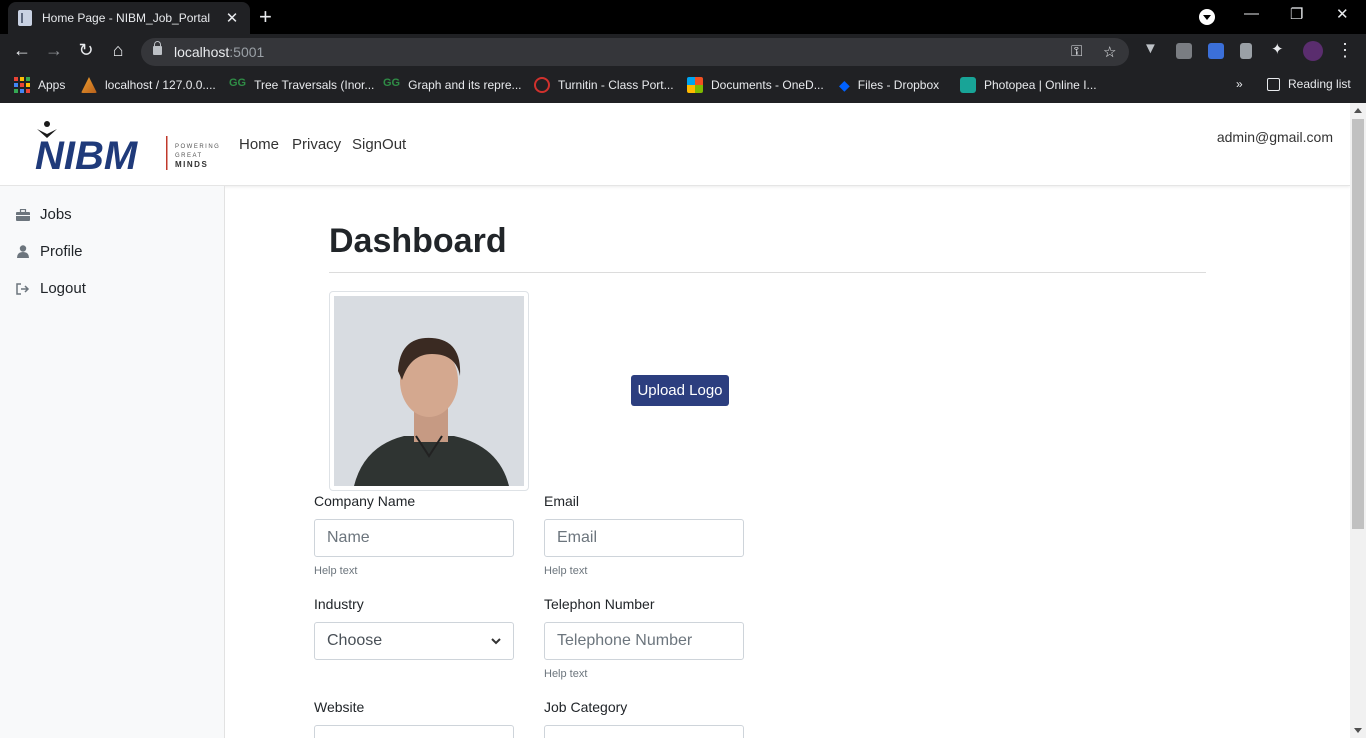 The height and width of the screenshot is (738, 1366). What do you see at coordinates (1358, 110) in the screenshot?
I see `scroll-up-icon` at bounding box center [1358, 110].